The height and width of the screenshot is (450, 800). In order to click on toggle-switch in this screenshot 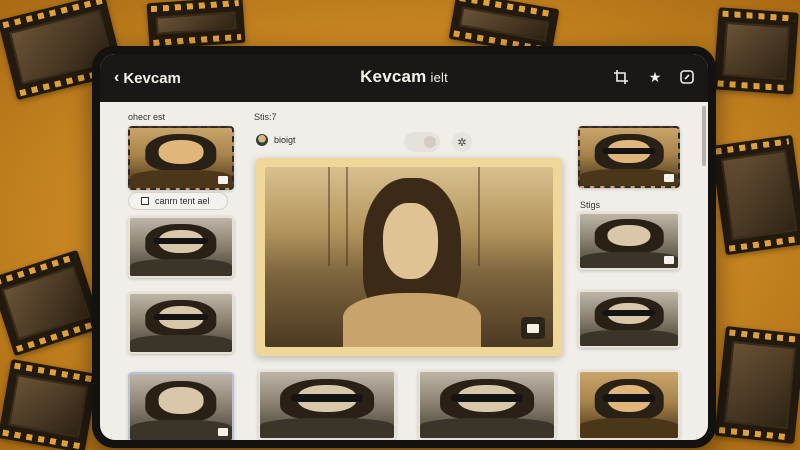, I will do `click(422, 142)`.